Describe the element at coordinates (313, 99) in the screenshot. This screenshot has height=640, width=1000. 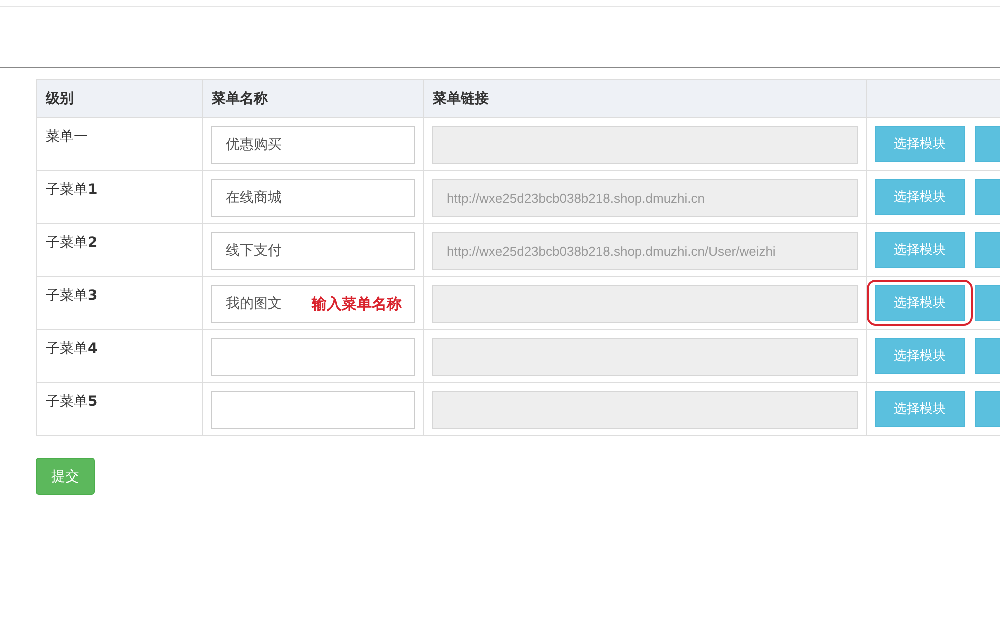
I see `column-header: 菜单名称` at that location.